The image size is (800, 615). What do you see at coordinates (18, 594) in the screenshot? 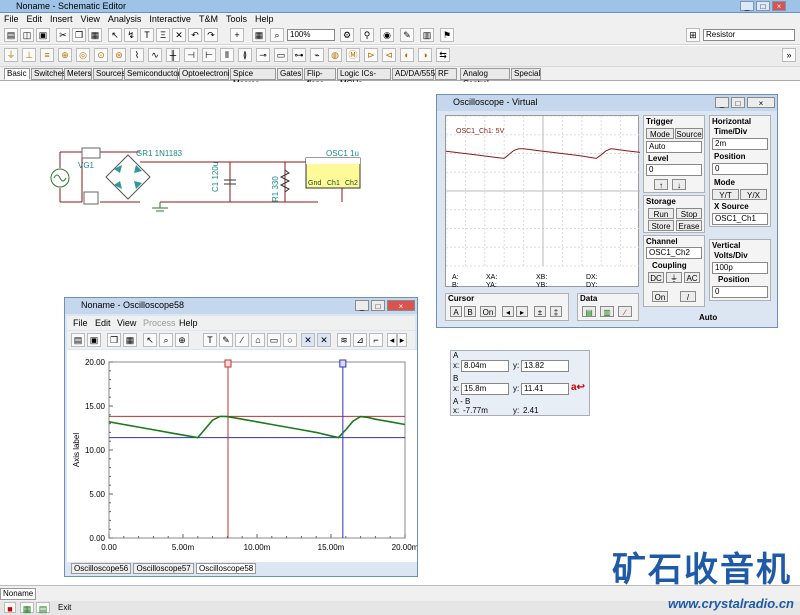
I see `document-tab: Noname` at bounding box center [18, 594].